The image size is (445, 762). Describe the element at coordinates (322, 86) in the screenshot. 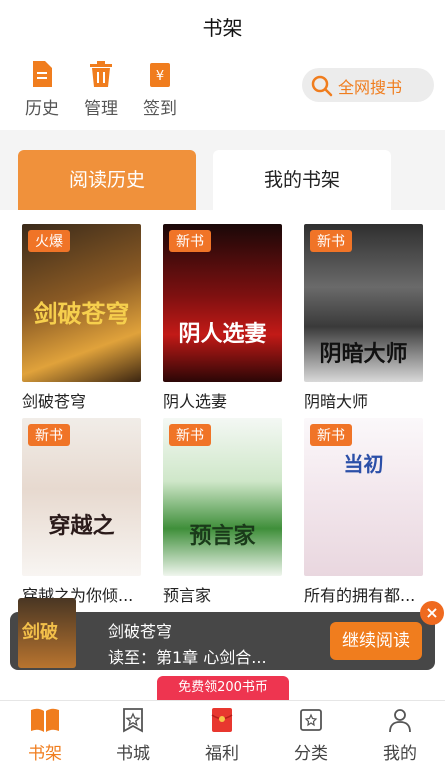

I see `search-icon` at that location.